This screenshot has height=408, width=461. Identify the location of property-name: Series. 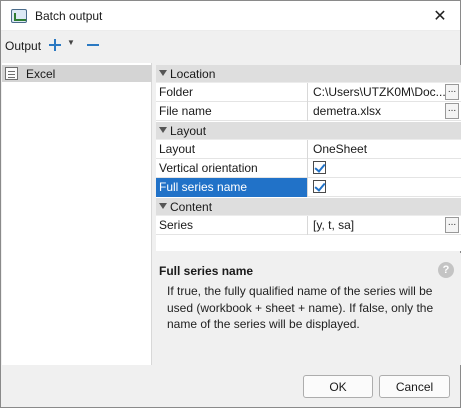
(232, 225).